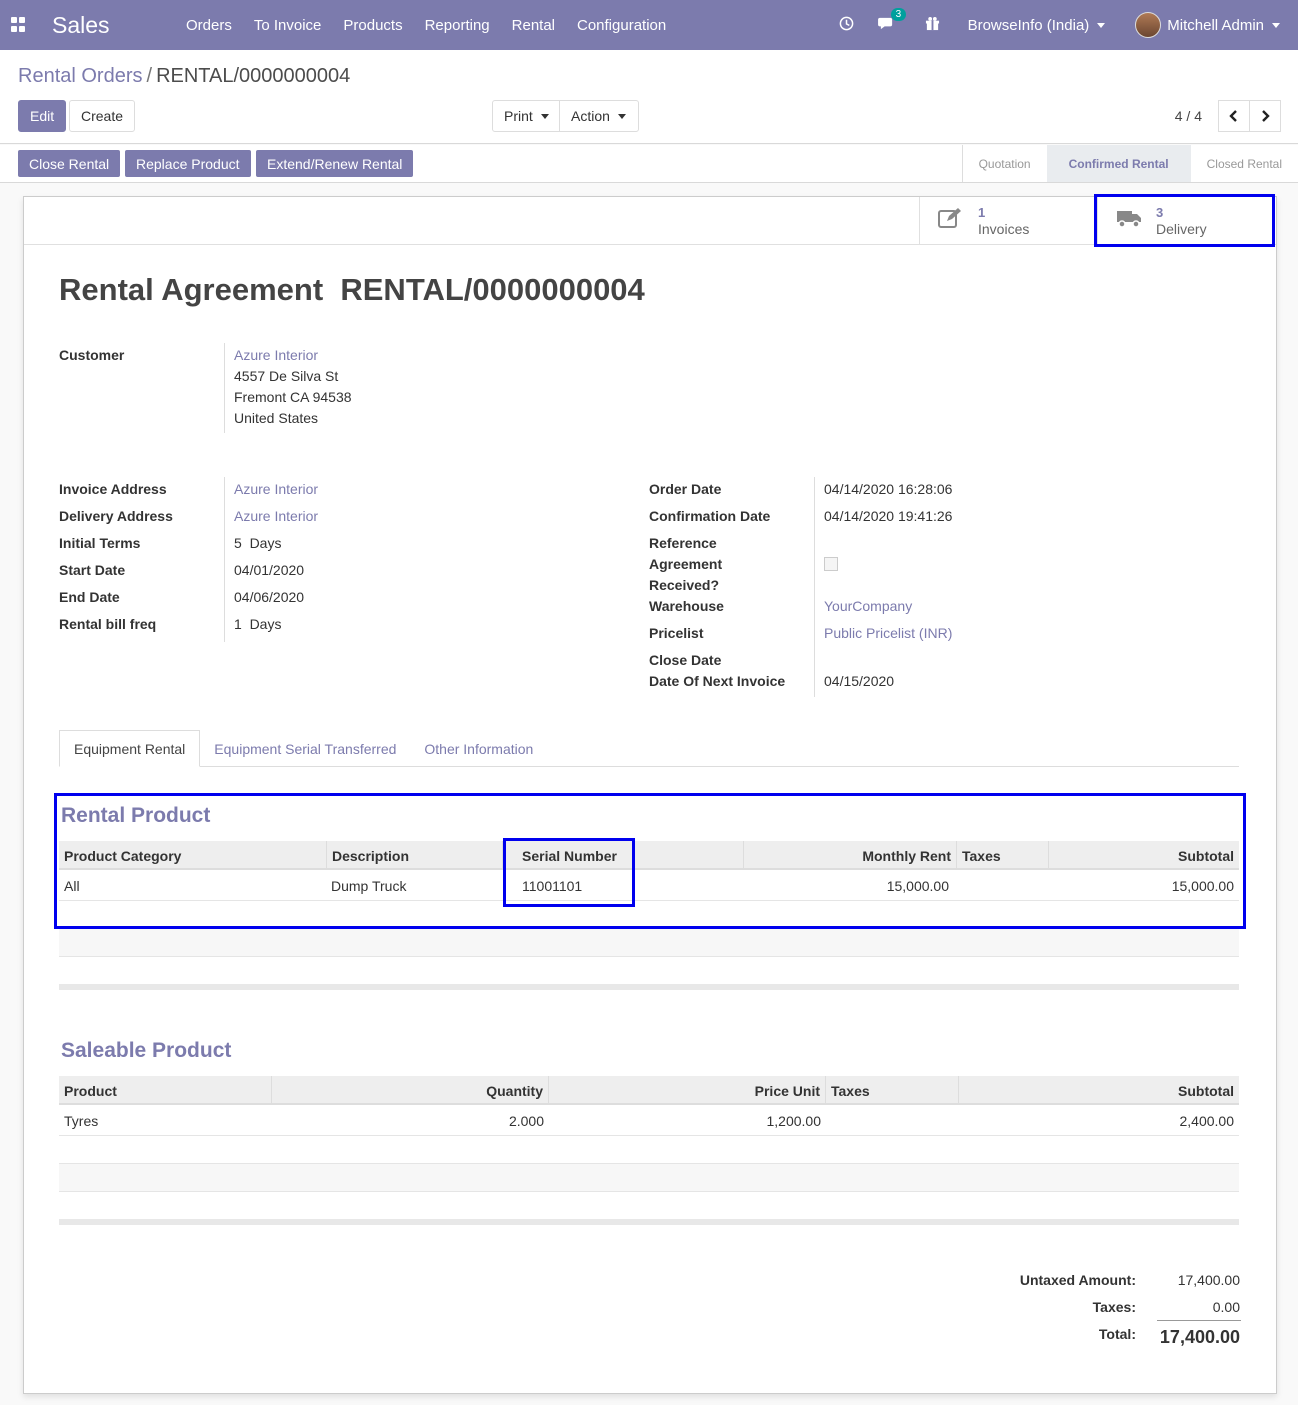  I want to click on confirmation-date-label: Confirmation Date, so click(710, 516).